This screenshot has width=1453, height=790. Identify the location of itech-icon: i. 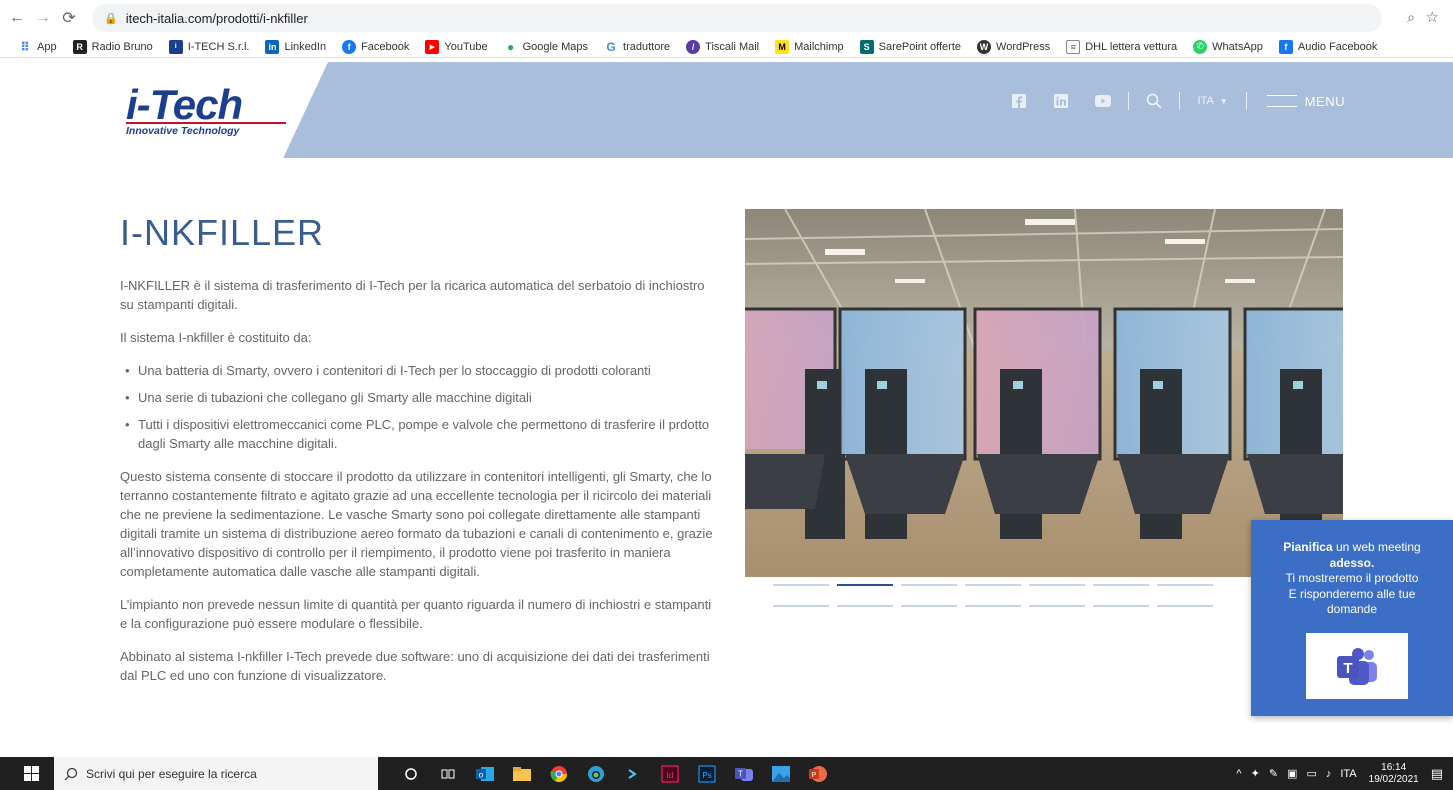
(175, 46).